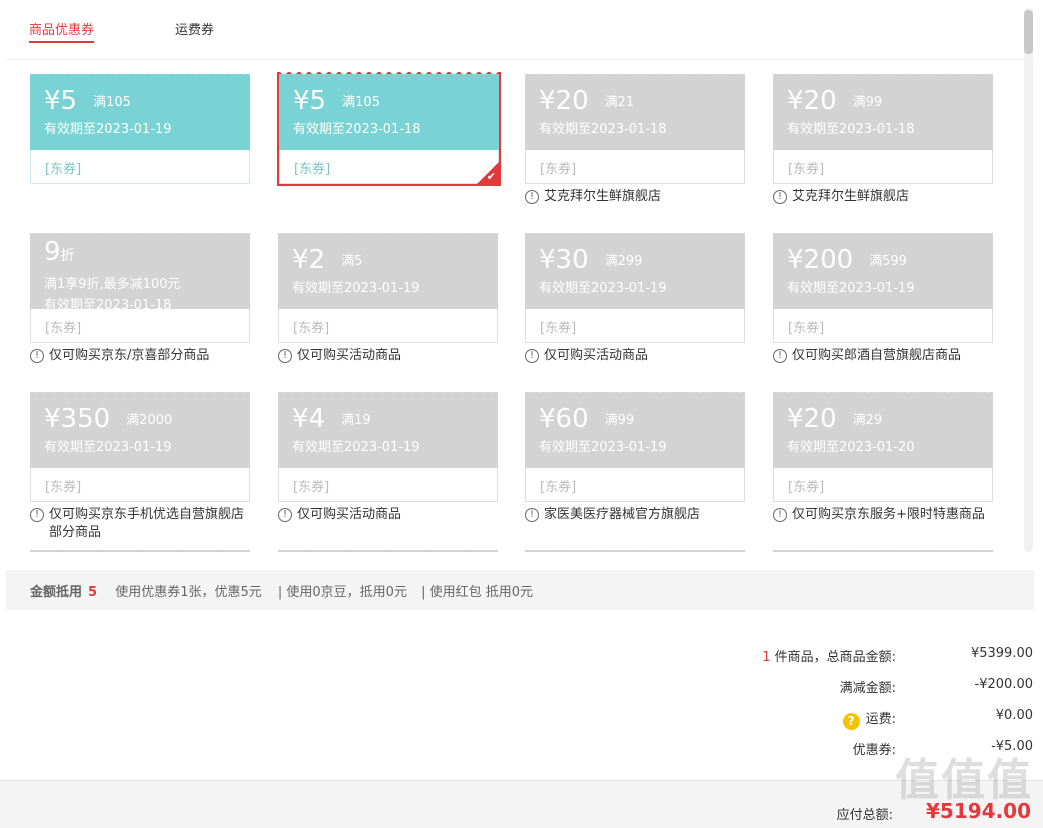 This screenshot has width=1043, height=828. What do you see at coordinates (851, 196) in the screenshot?
I see `coupon-note: 艾克拜尔生鲜旗舰店` at bounding box center [851, 196].